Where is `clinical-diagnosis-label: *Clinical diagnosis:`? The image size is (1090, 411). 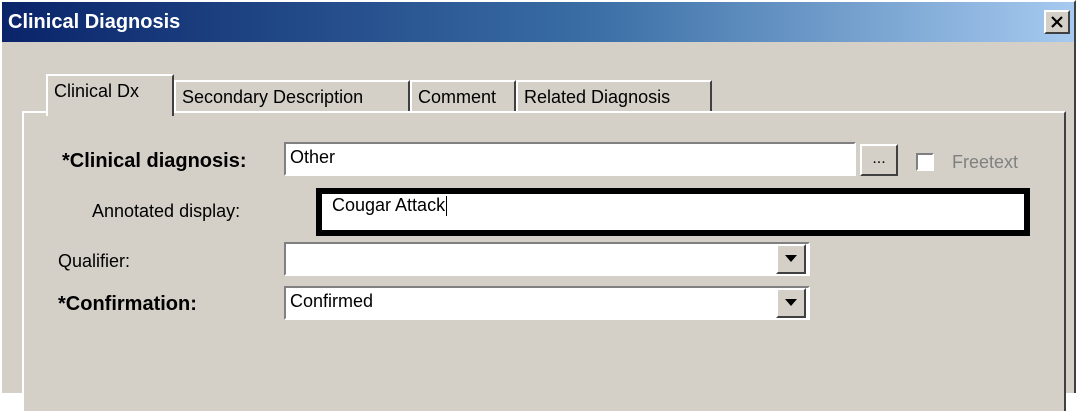 clinical-diagnosis-label: *Clinical diagnosis: is located at coordinates (154, 161).